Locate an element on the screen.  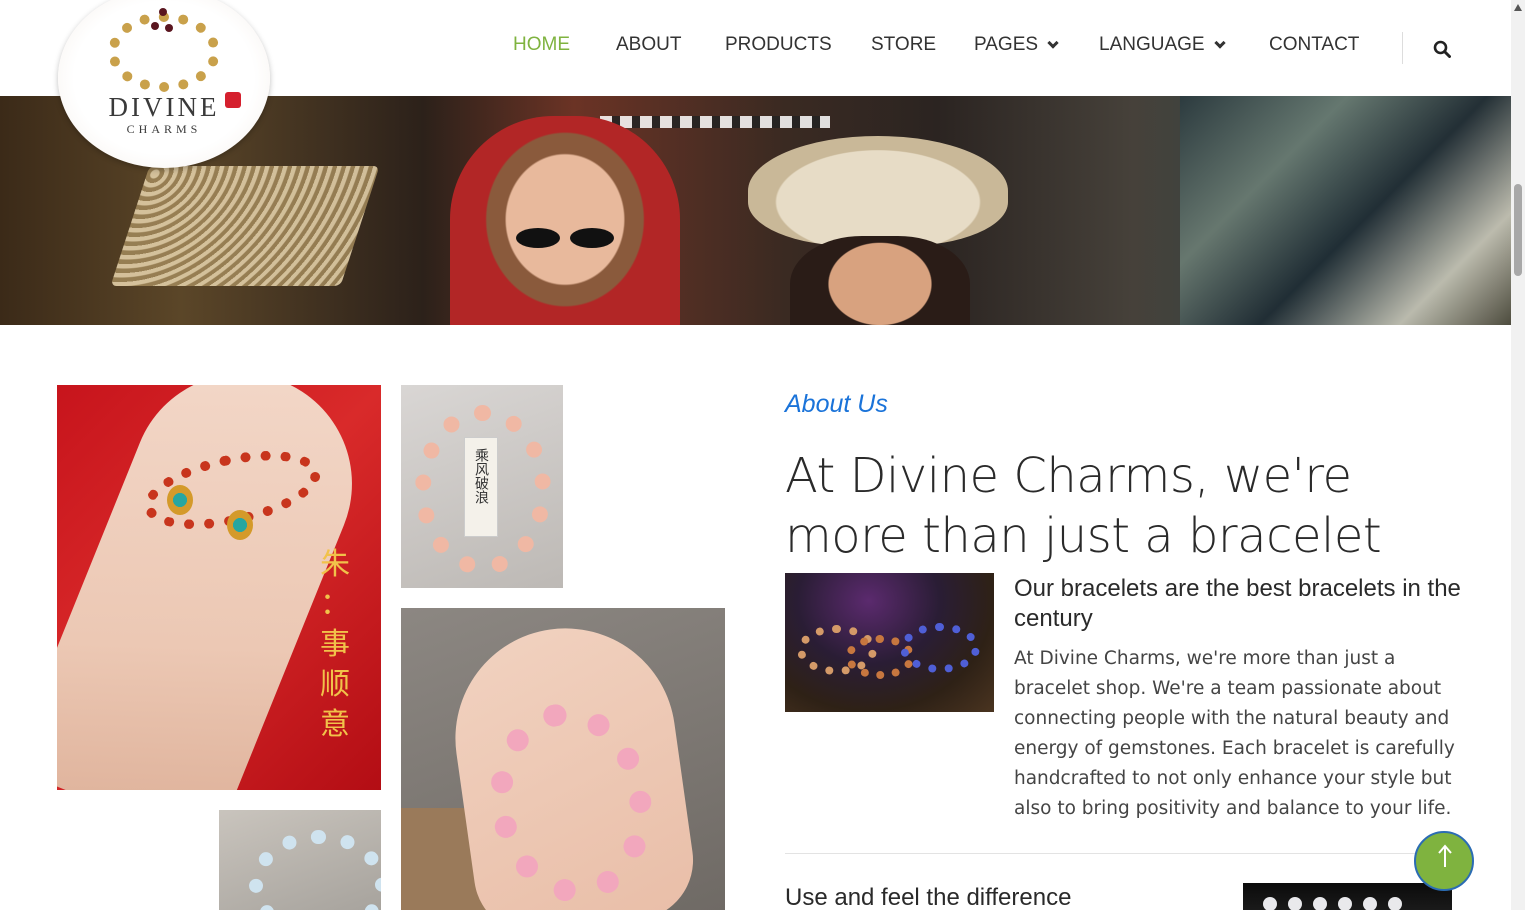
nav-divider is located at coordinates (1402, 48).